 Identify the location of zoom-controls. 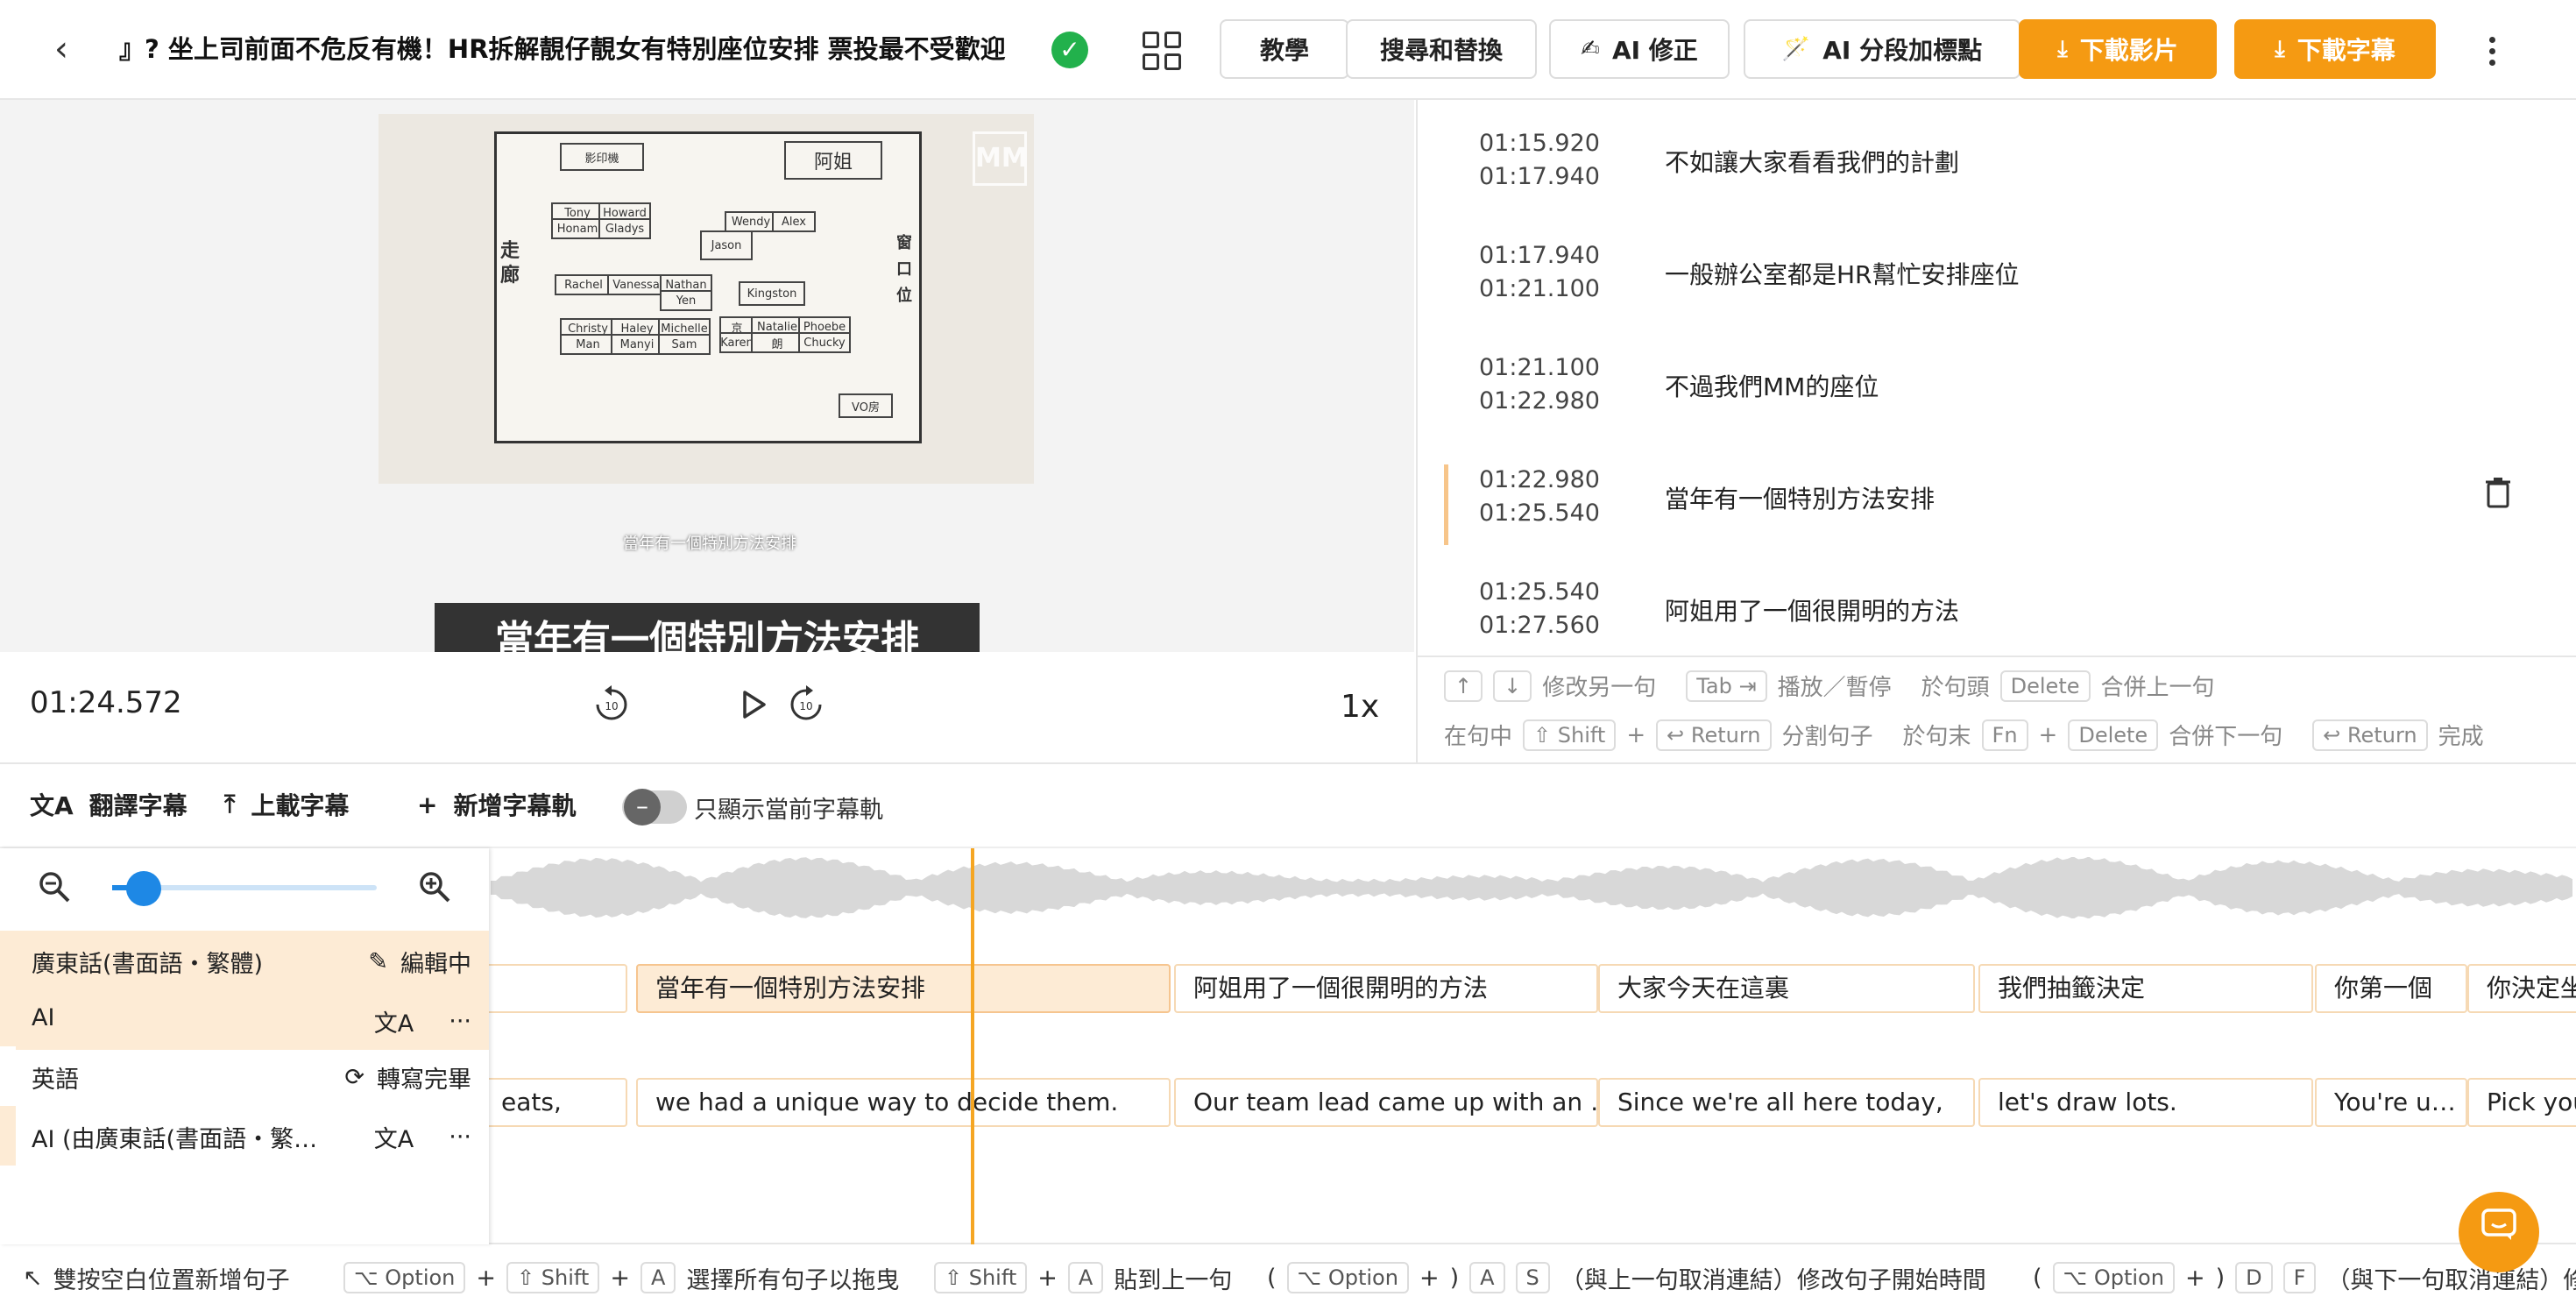
(244, 889).